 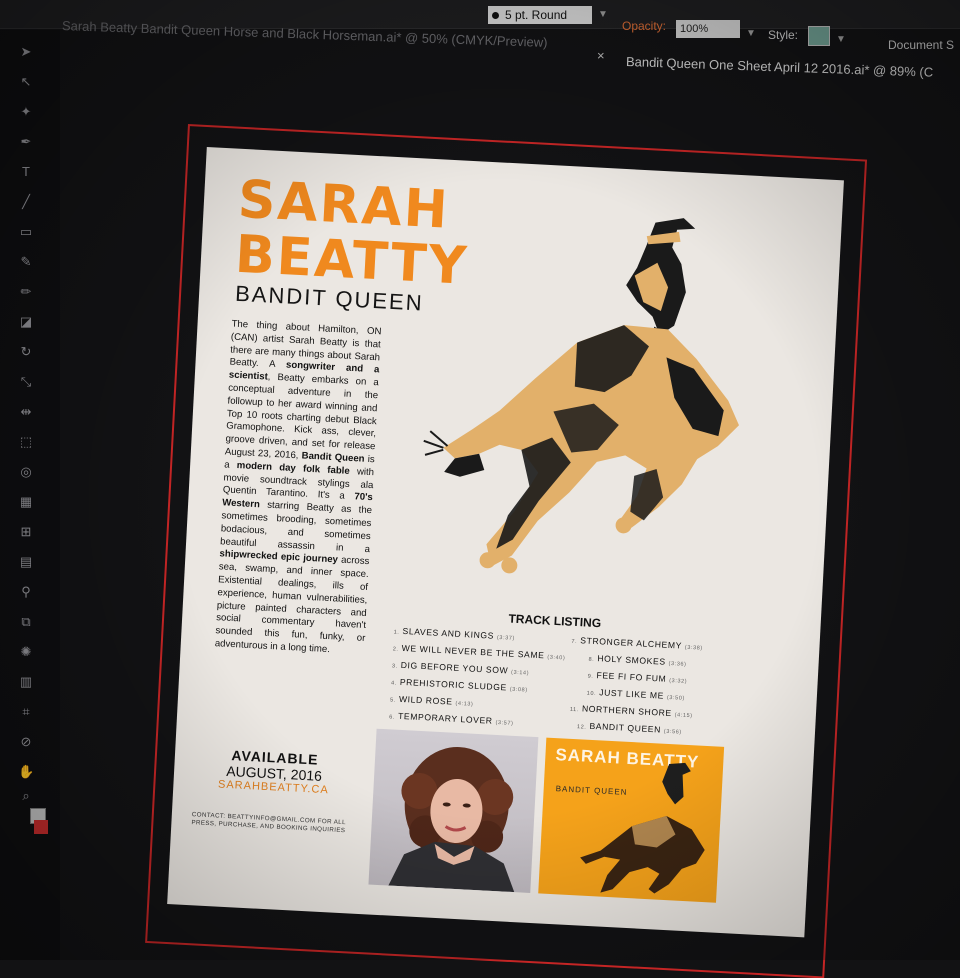 What do you see at coordinates (26, 622) in the screenshot?
I see `blend-tool-icon: ⧉` at bounding box center [26, 622].